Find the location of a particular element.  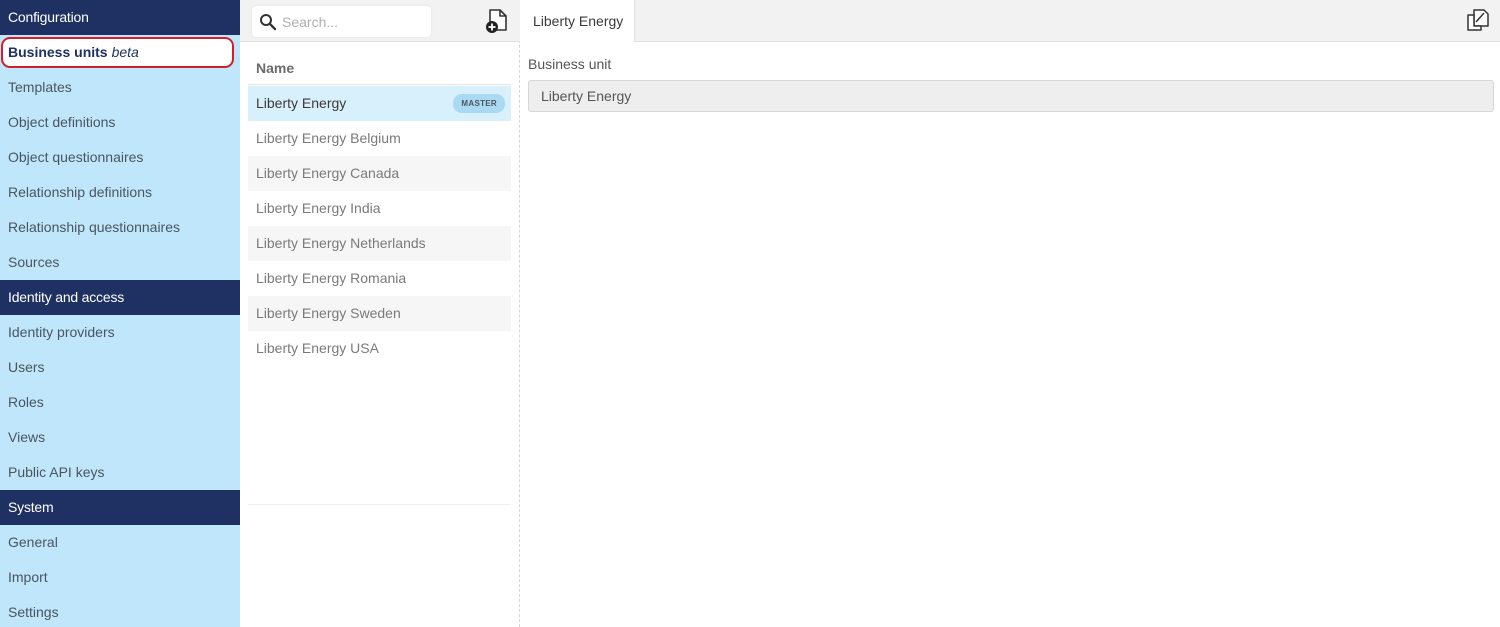

sidebar-item-label: Sources is located at coordinates (34, 262).